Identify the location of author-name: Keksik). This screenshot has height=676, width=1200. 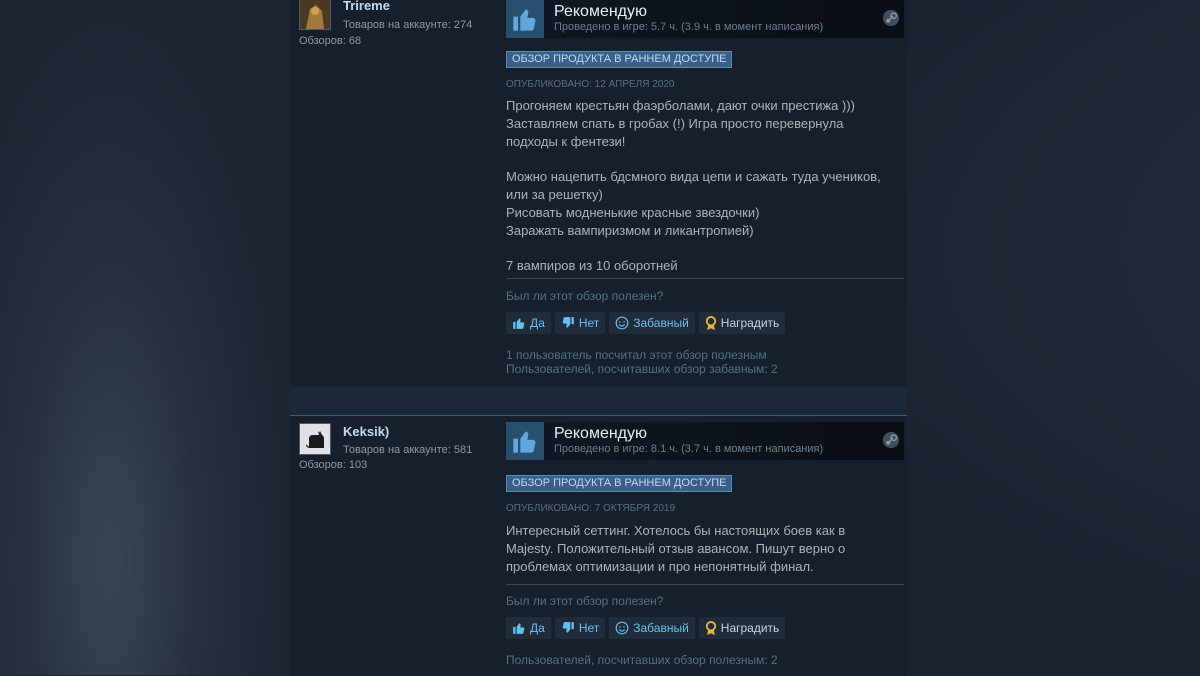
(366, 431).